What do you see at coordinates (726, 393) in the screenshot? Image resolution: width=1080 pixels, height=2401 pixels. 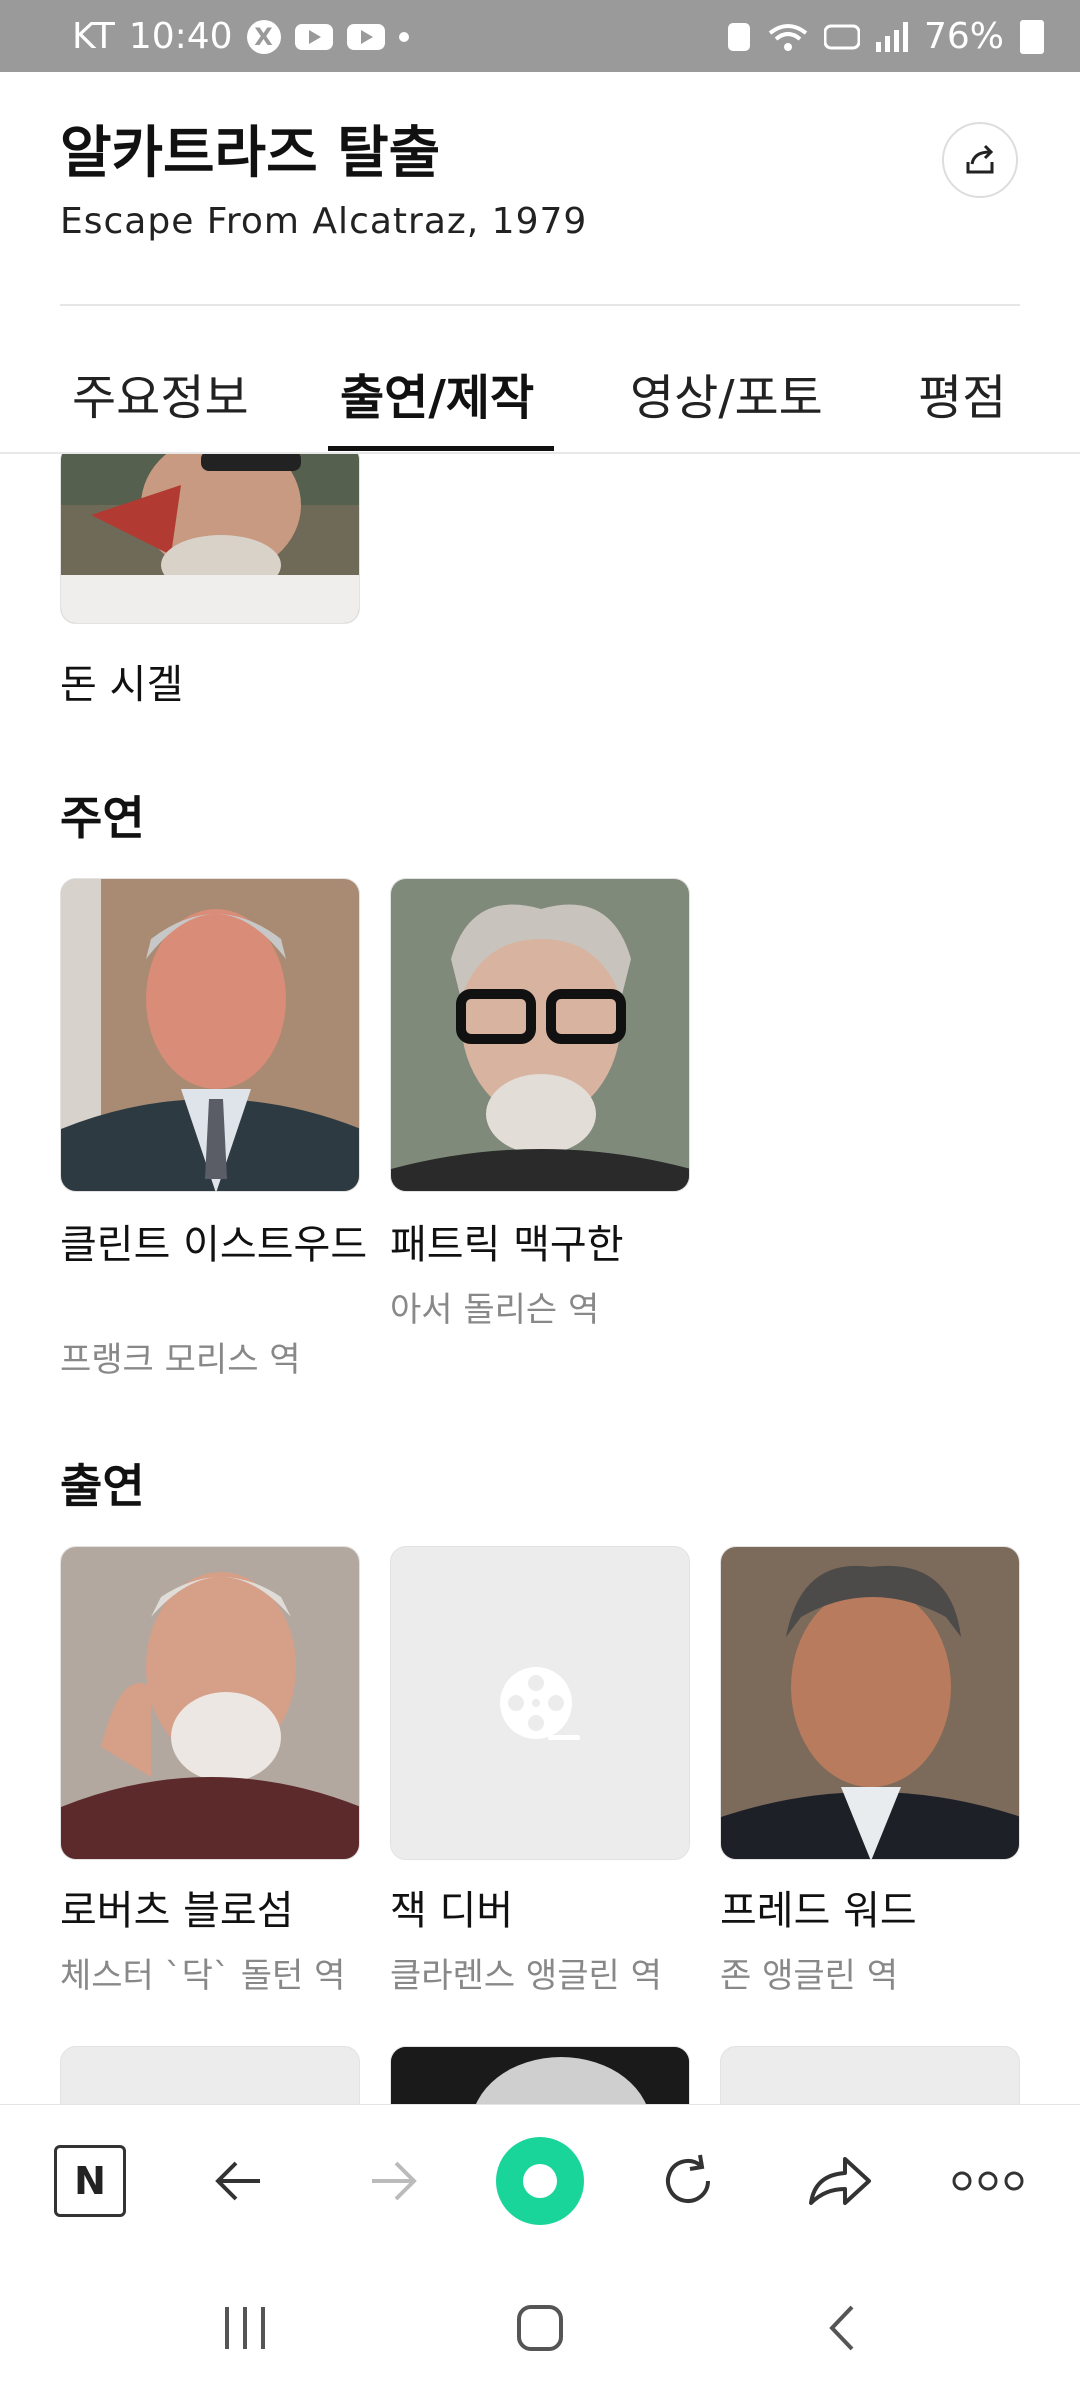 I see `tab-video-photo: 영상/포토` at bounding box center [726, 393].